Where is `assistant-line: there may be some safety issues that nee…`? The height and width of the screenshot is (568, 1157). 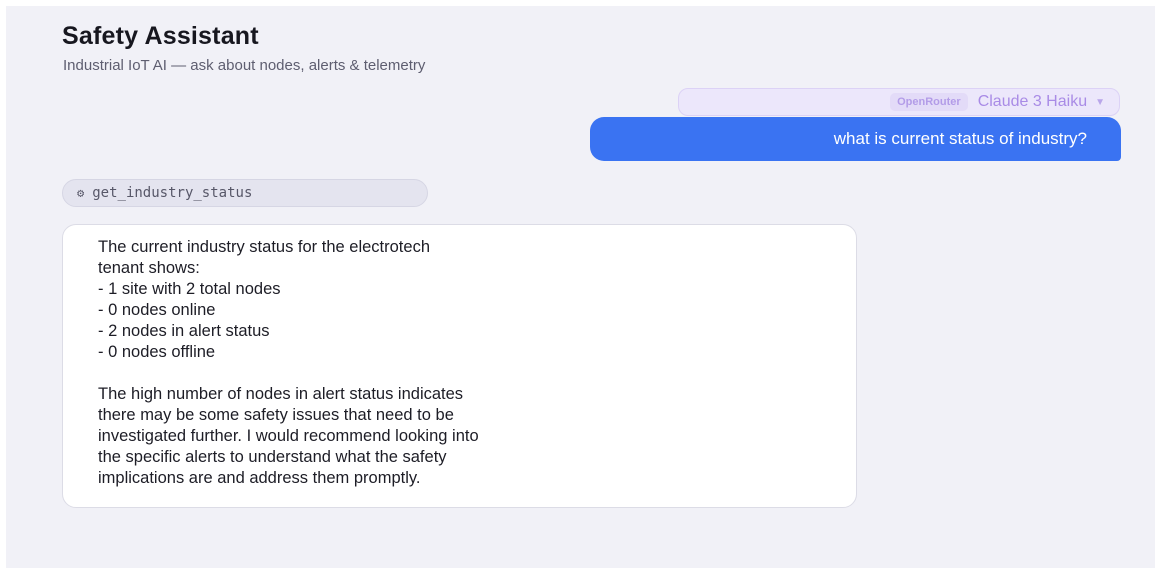 assistant-line: there may be some safety issues that nee… is located at coordinates (276, 415).